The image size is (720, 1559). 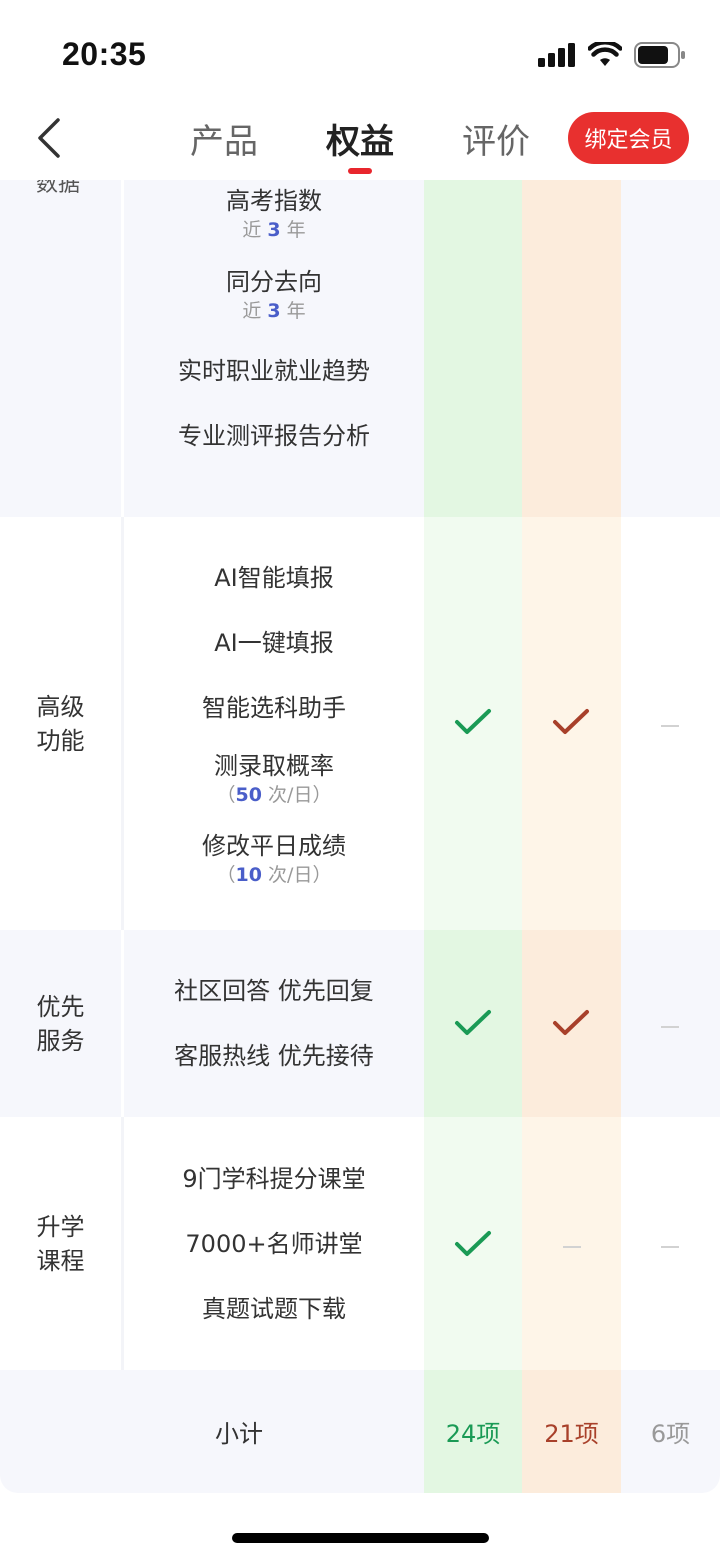 What do you see at coordinates (660, 57) in the screenshot?
I see `battery-icon` at bounding box center [660, 57].